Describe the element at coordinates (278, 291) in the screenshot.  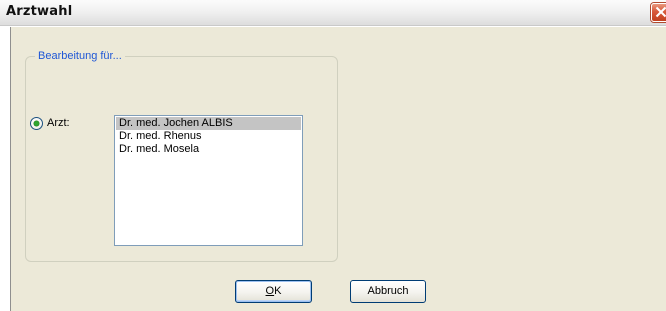
I see `ok-button-label-rest: K` at that location.